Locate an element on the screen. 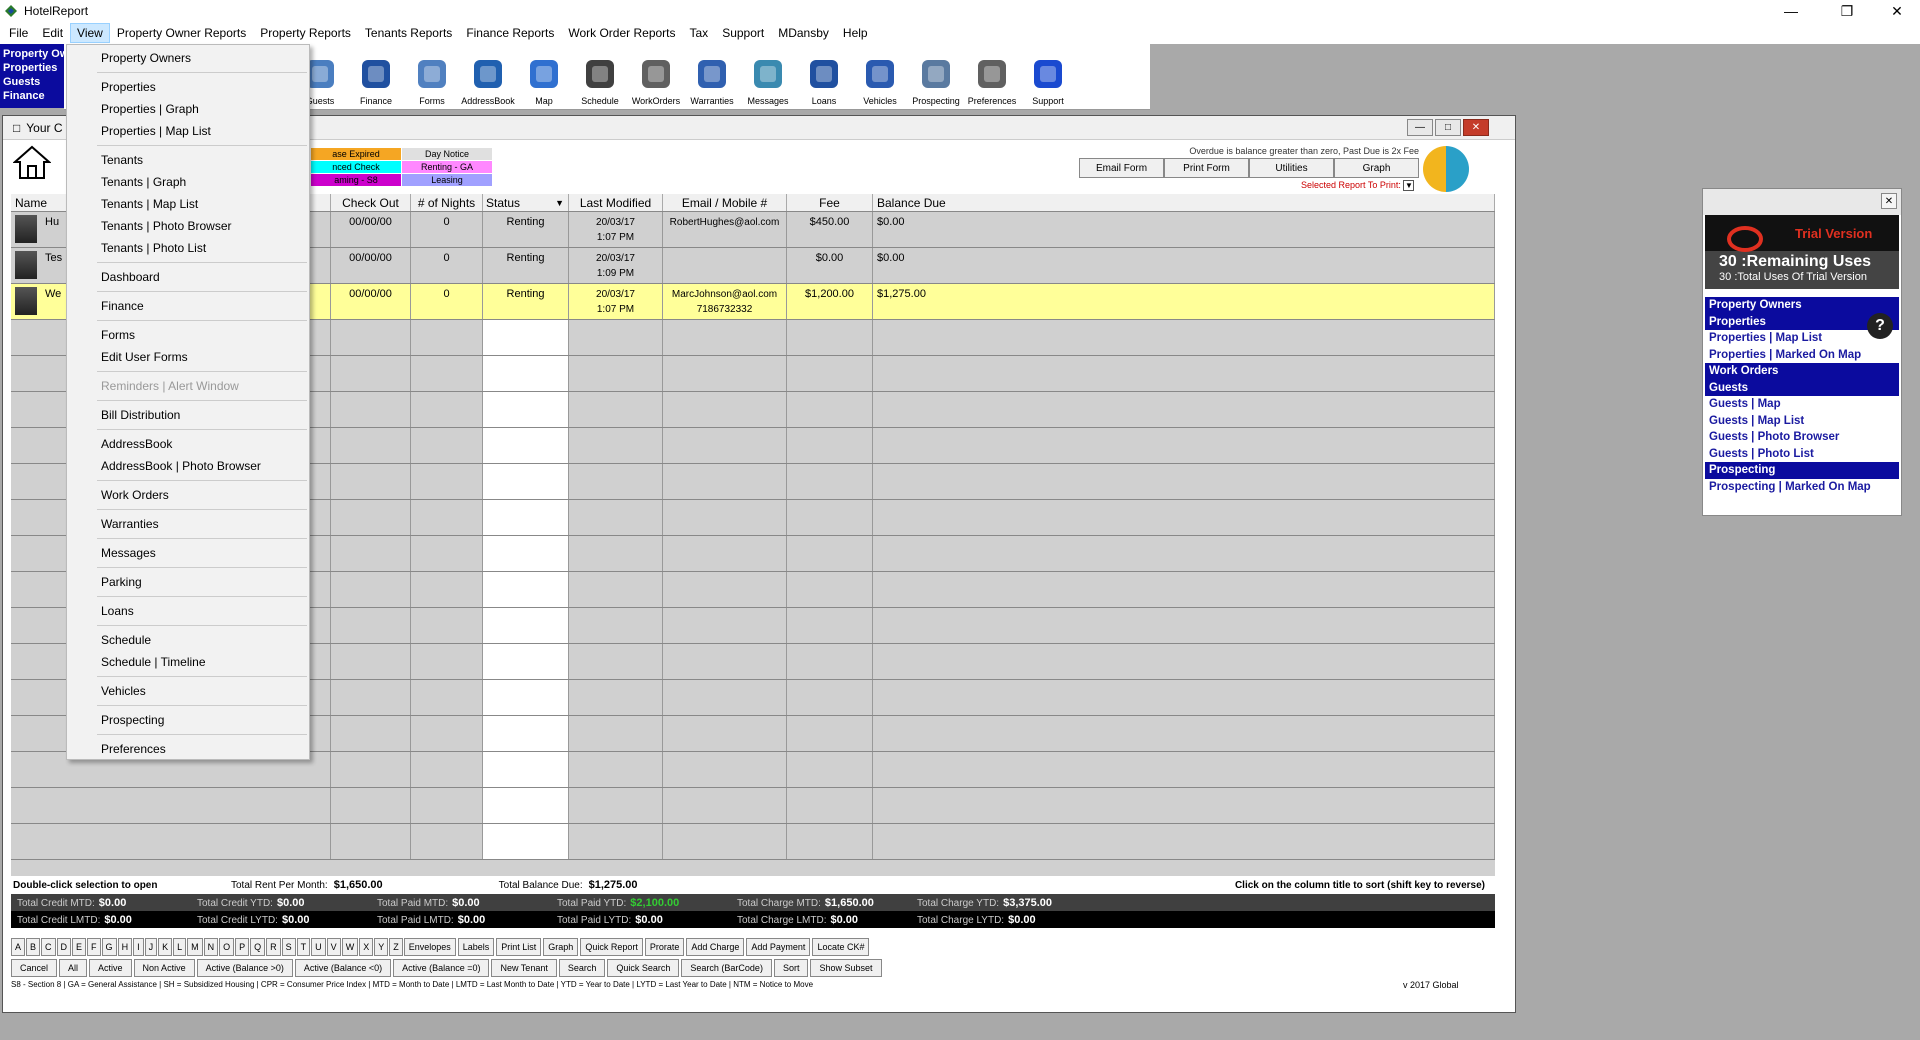 This screenshot has height=1040, width=1920. add-payment-button: Add Payment is located at coordinates (778, 947).